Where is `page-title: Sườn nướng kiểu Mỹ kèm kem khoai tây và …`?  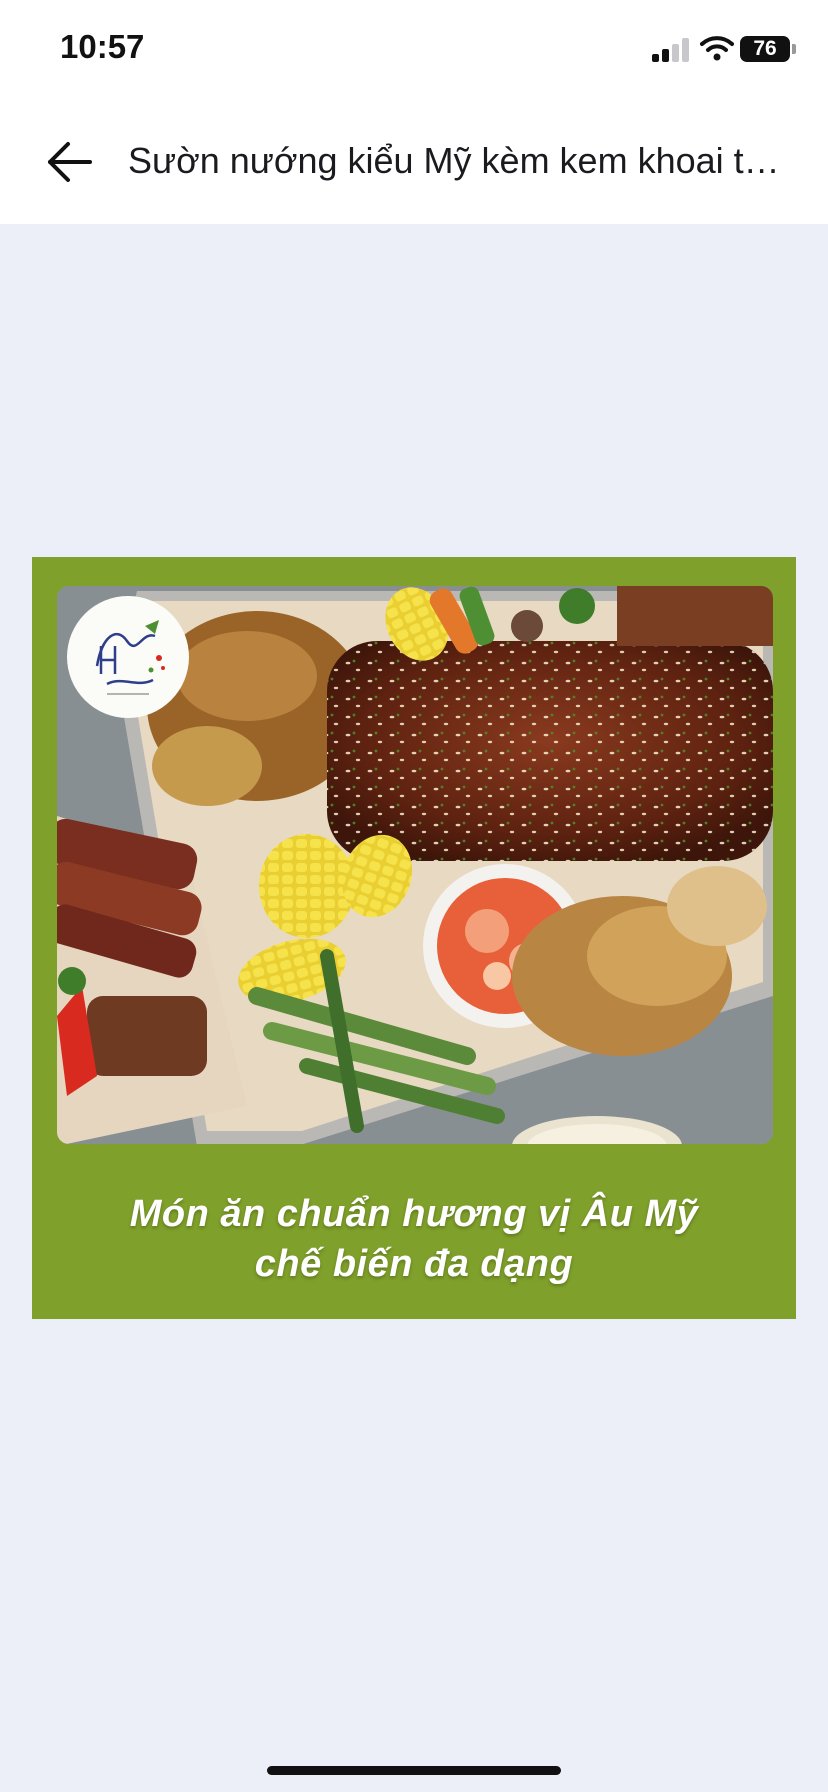
page-title: Sườn nướng kiểu Mỹ kèm kem khoai tây và … is located at coordinates (458, 160).